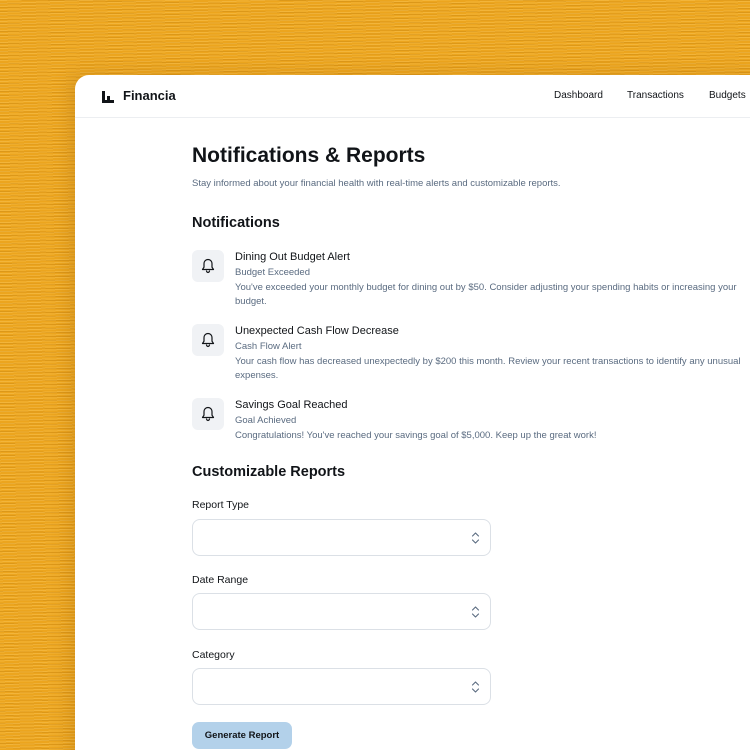  What do you see at coordinates (108, 97) in the screenshot?
I see `logo-icon` at bounding box center [108, 97].